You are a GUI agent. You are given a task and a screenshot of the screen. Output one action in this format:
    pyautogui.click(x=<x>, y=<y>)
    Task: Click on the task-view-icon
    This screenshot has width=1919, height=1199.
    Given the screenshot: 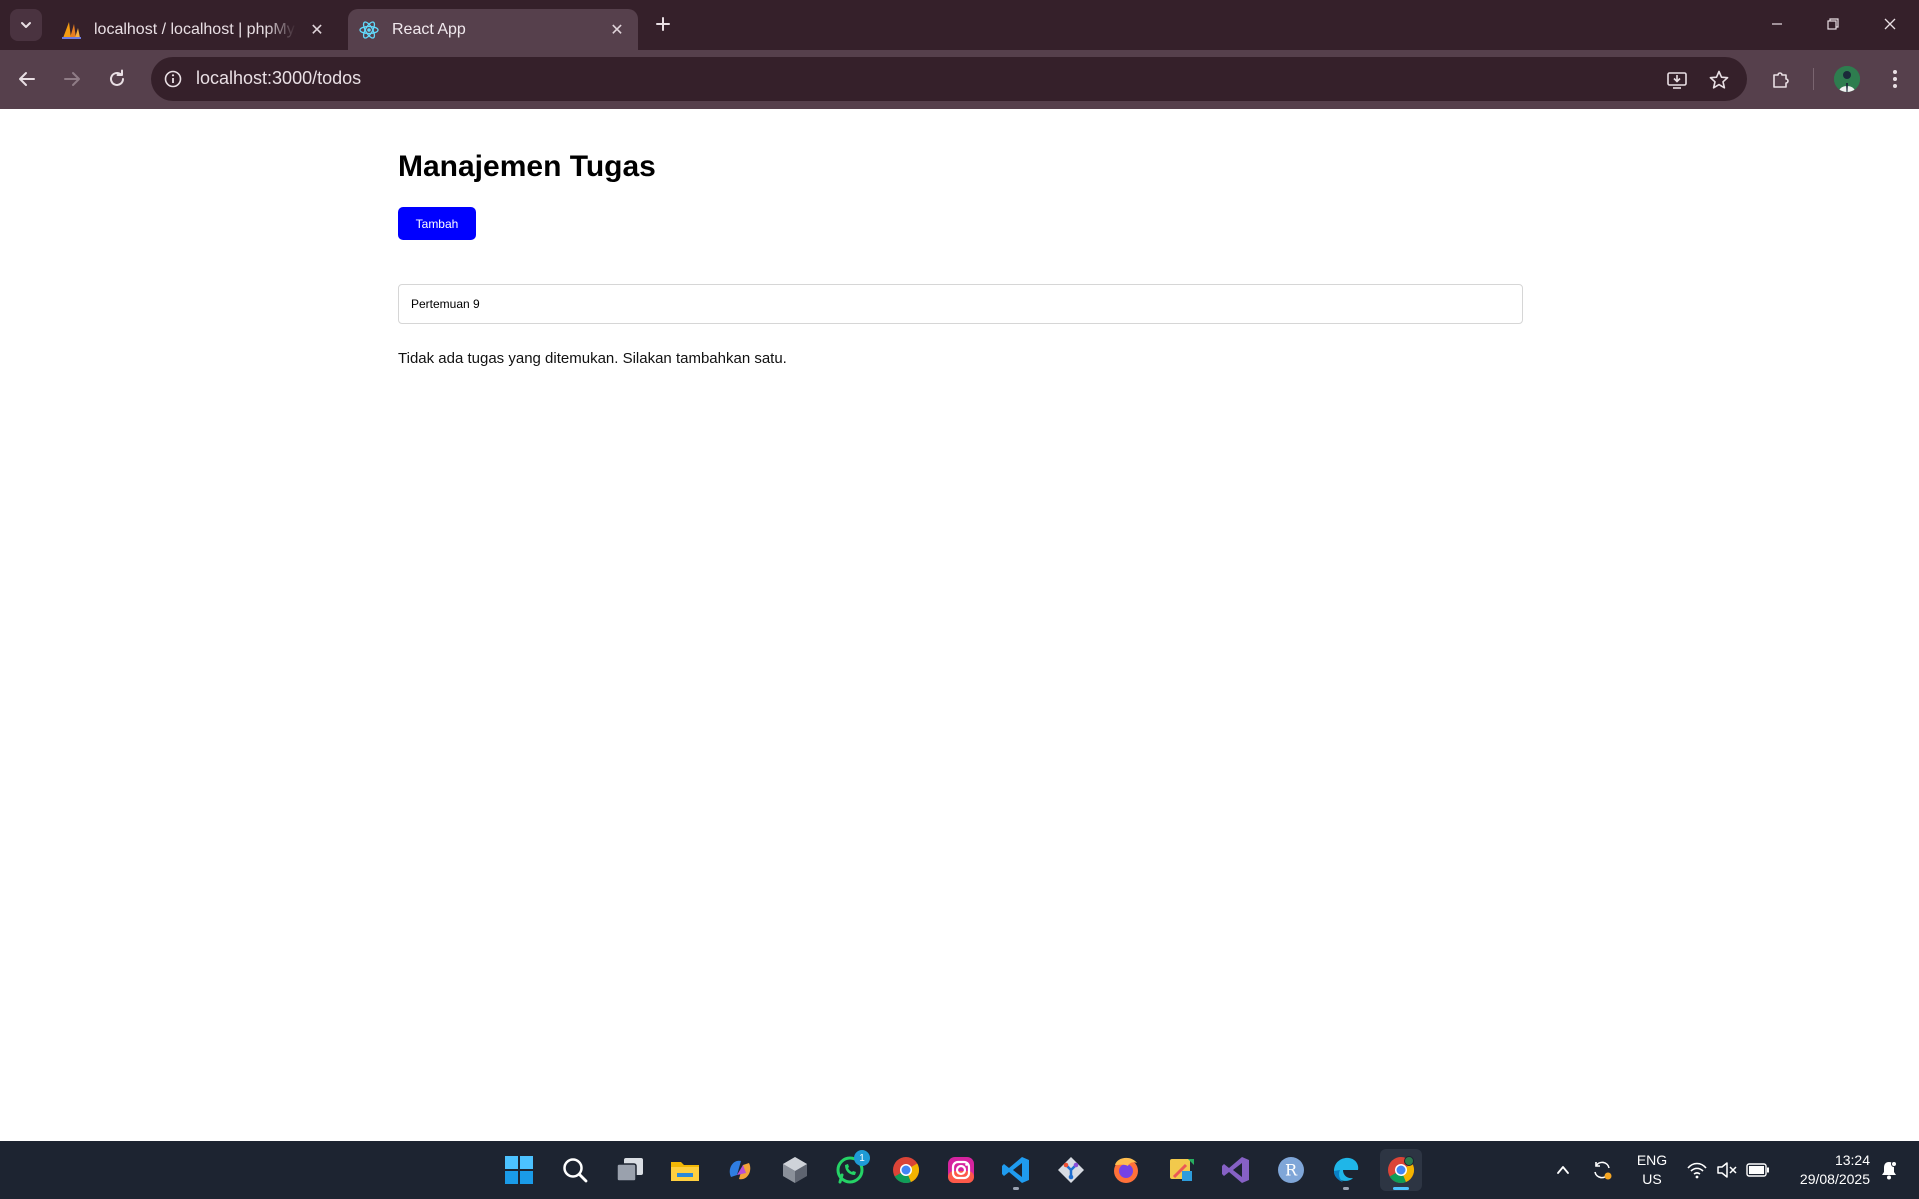 What is the action you would take?
    pyautogui.click(x=630, y=1170)
    